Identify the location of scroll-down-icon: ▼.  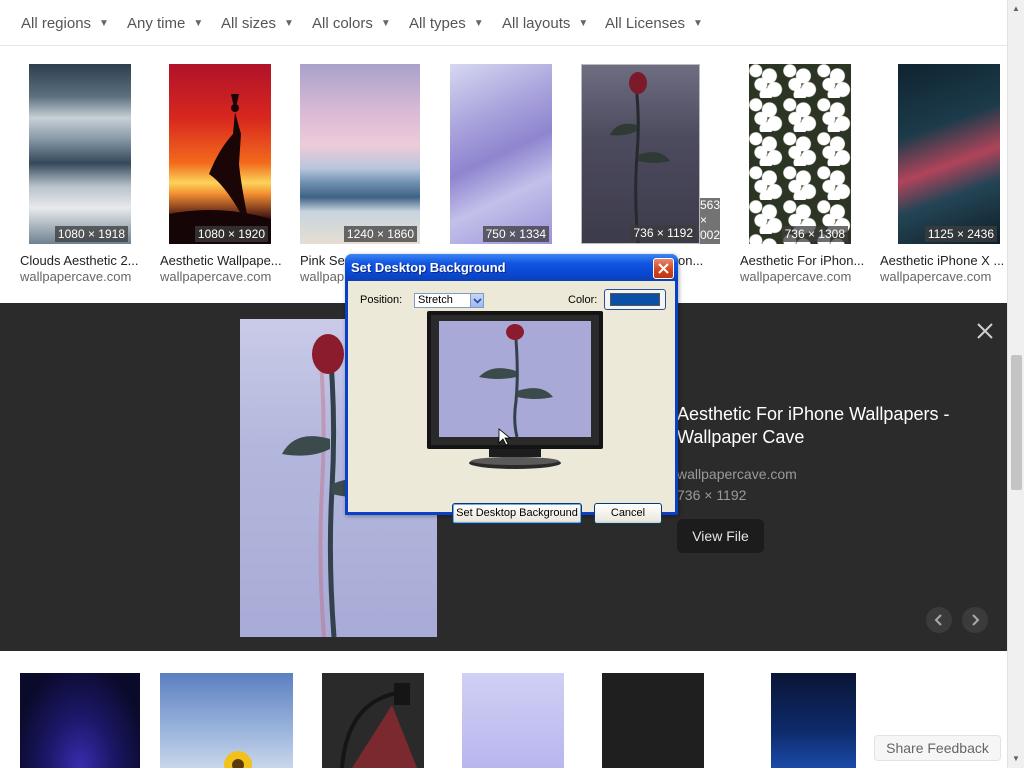
(1016, 758).